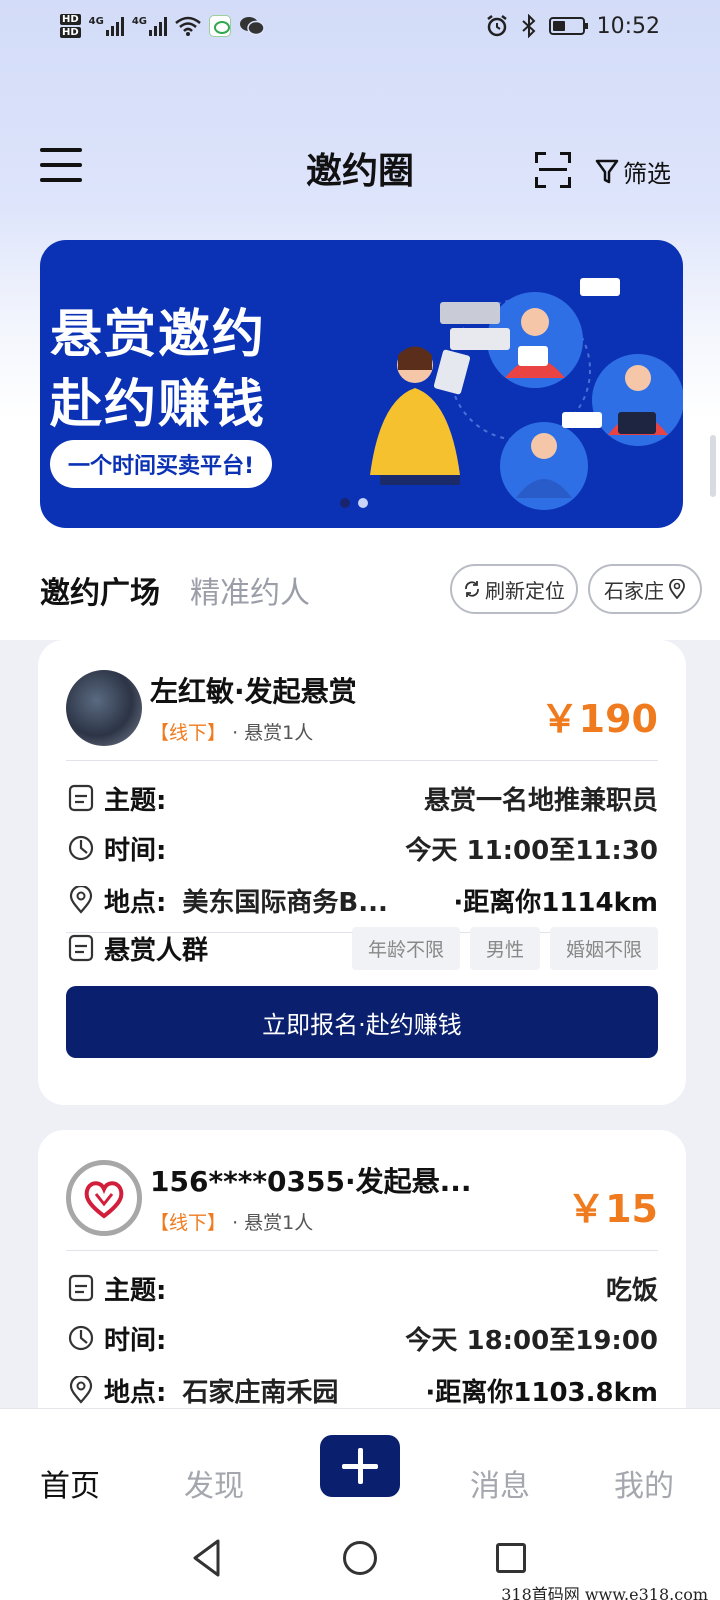  What do you see at coordinates (500, 1483) in the screenshot?
I see `nav-messages: 消息` at bounding box center [500, 1483].